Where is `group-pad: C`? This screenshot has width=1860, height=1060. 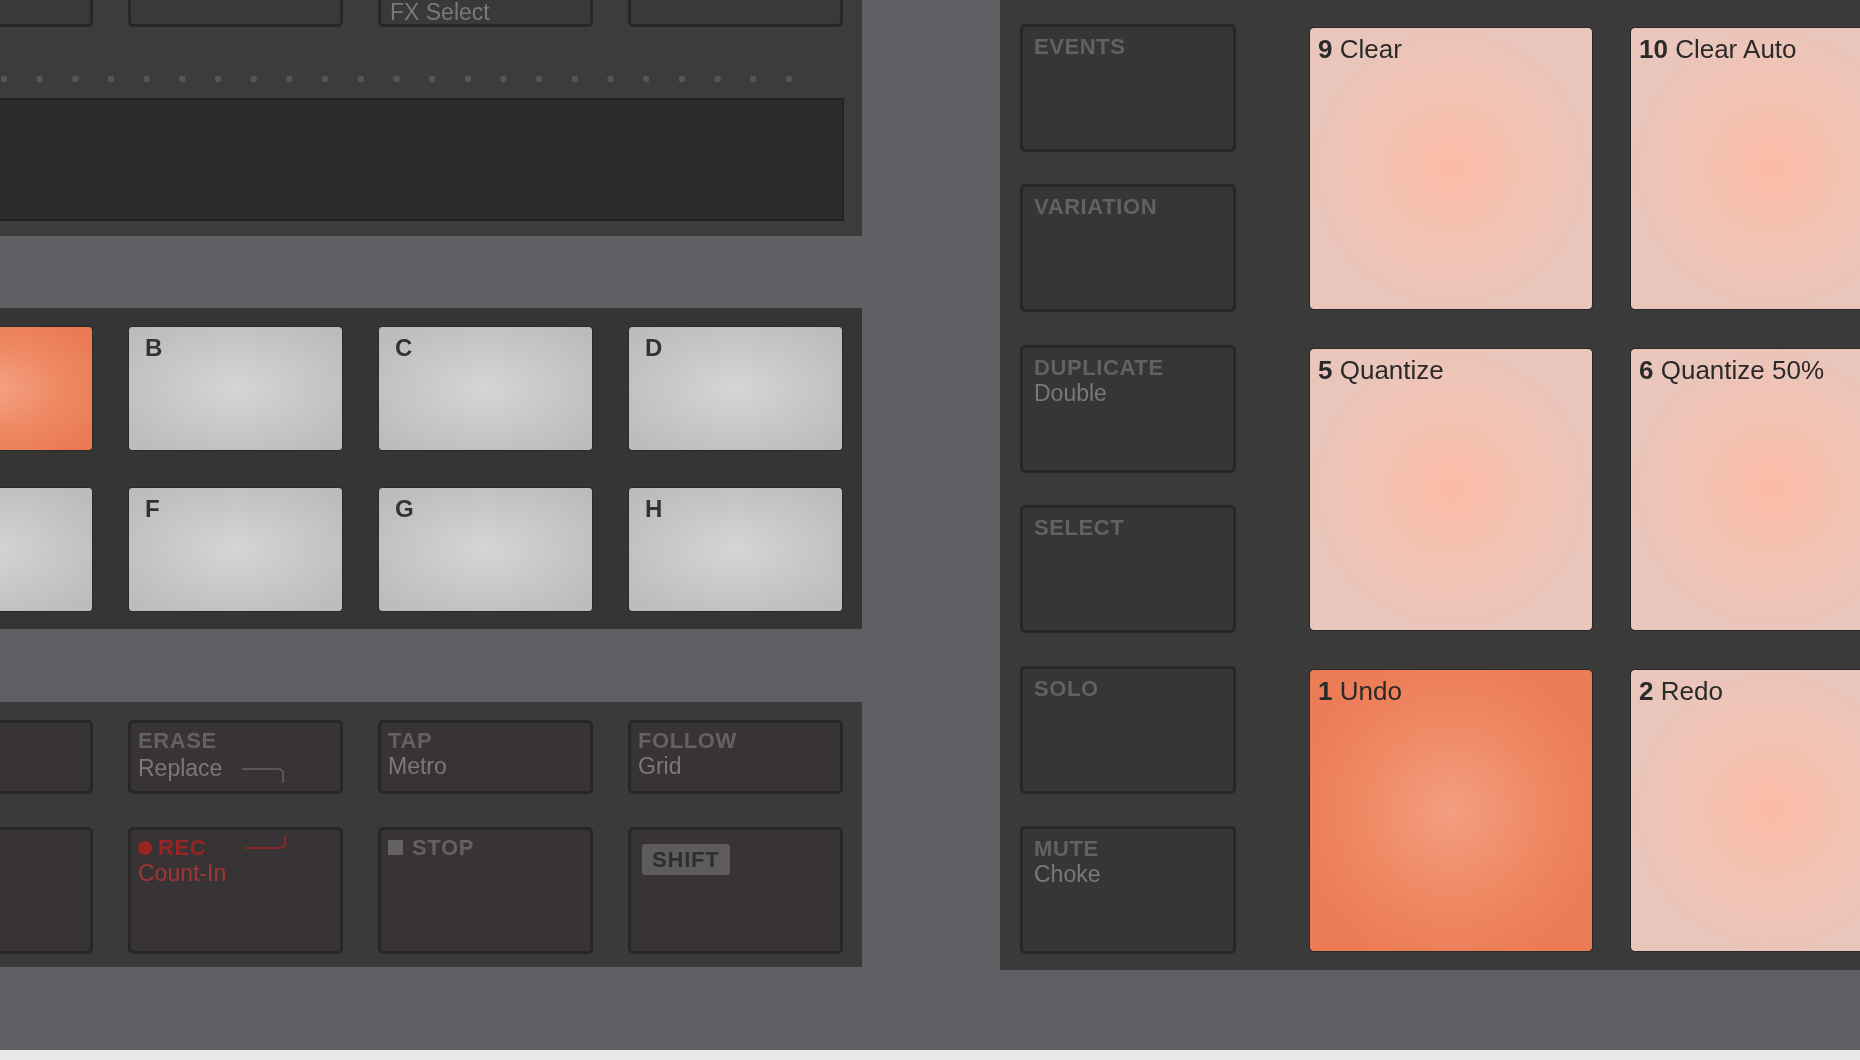 group-pad: C is located at coordinates (485, 388).